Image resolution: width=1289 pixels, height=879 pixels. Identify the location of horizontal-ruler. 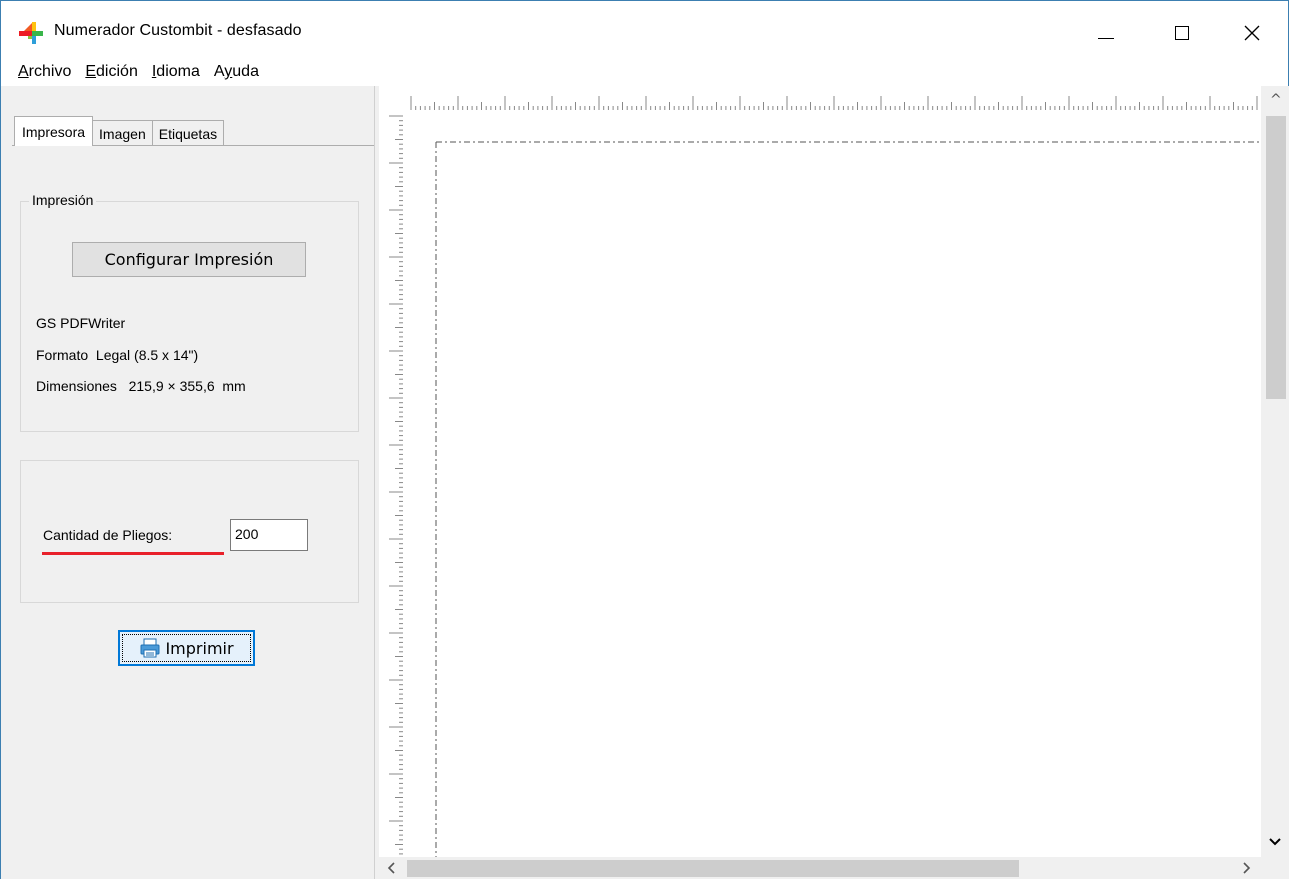
(835, 100).